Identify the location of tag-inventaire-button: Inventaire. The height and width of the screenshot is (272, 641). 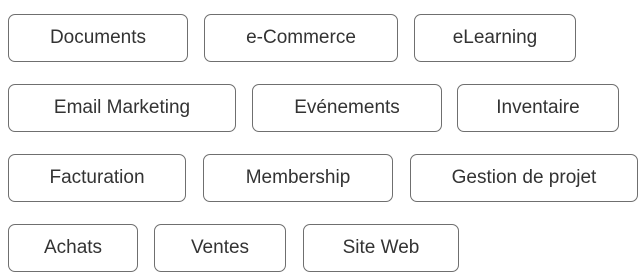
(538, 108).